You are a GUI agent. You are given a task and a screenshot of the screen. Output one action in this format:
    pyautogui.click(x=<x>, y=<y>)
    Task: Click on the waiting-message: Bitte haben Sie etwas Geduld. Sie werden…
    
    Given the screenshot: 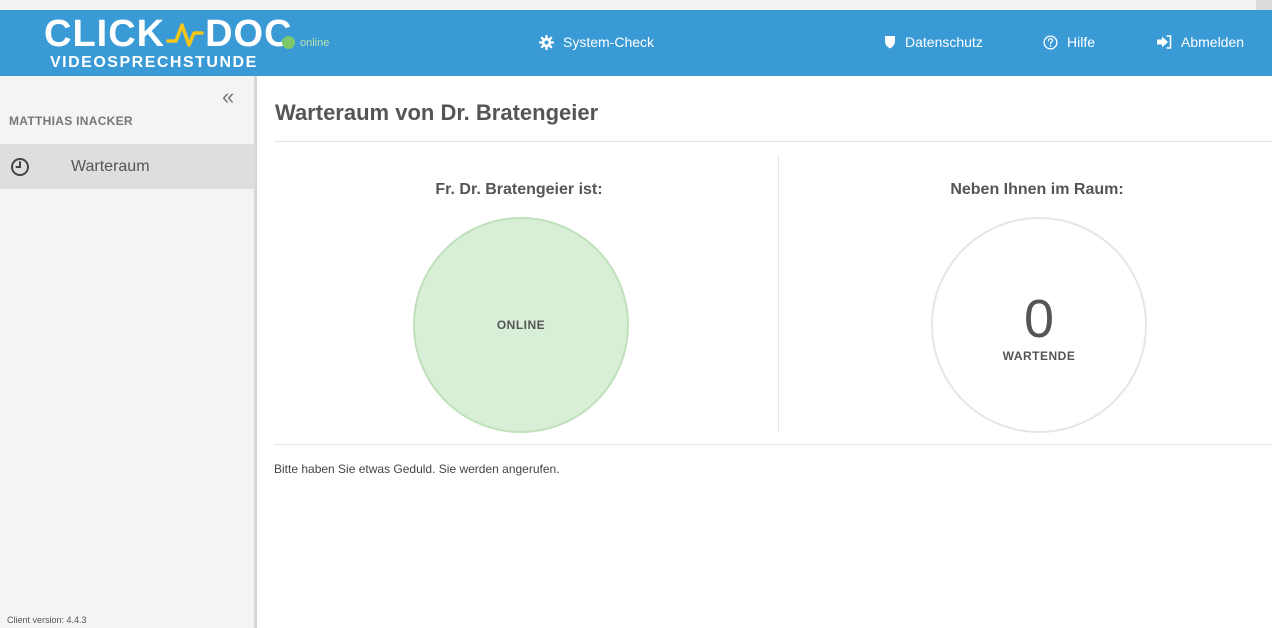 What is the action you would take?
    pyautogui.click(x=417, y=469)
    